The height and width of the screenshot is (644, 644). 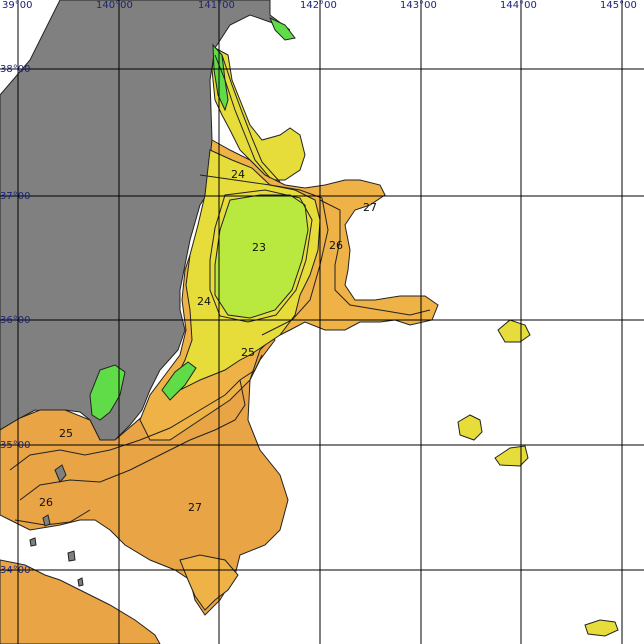 I want to click on contour-label-23: 23, so click(x=259, y=247).